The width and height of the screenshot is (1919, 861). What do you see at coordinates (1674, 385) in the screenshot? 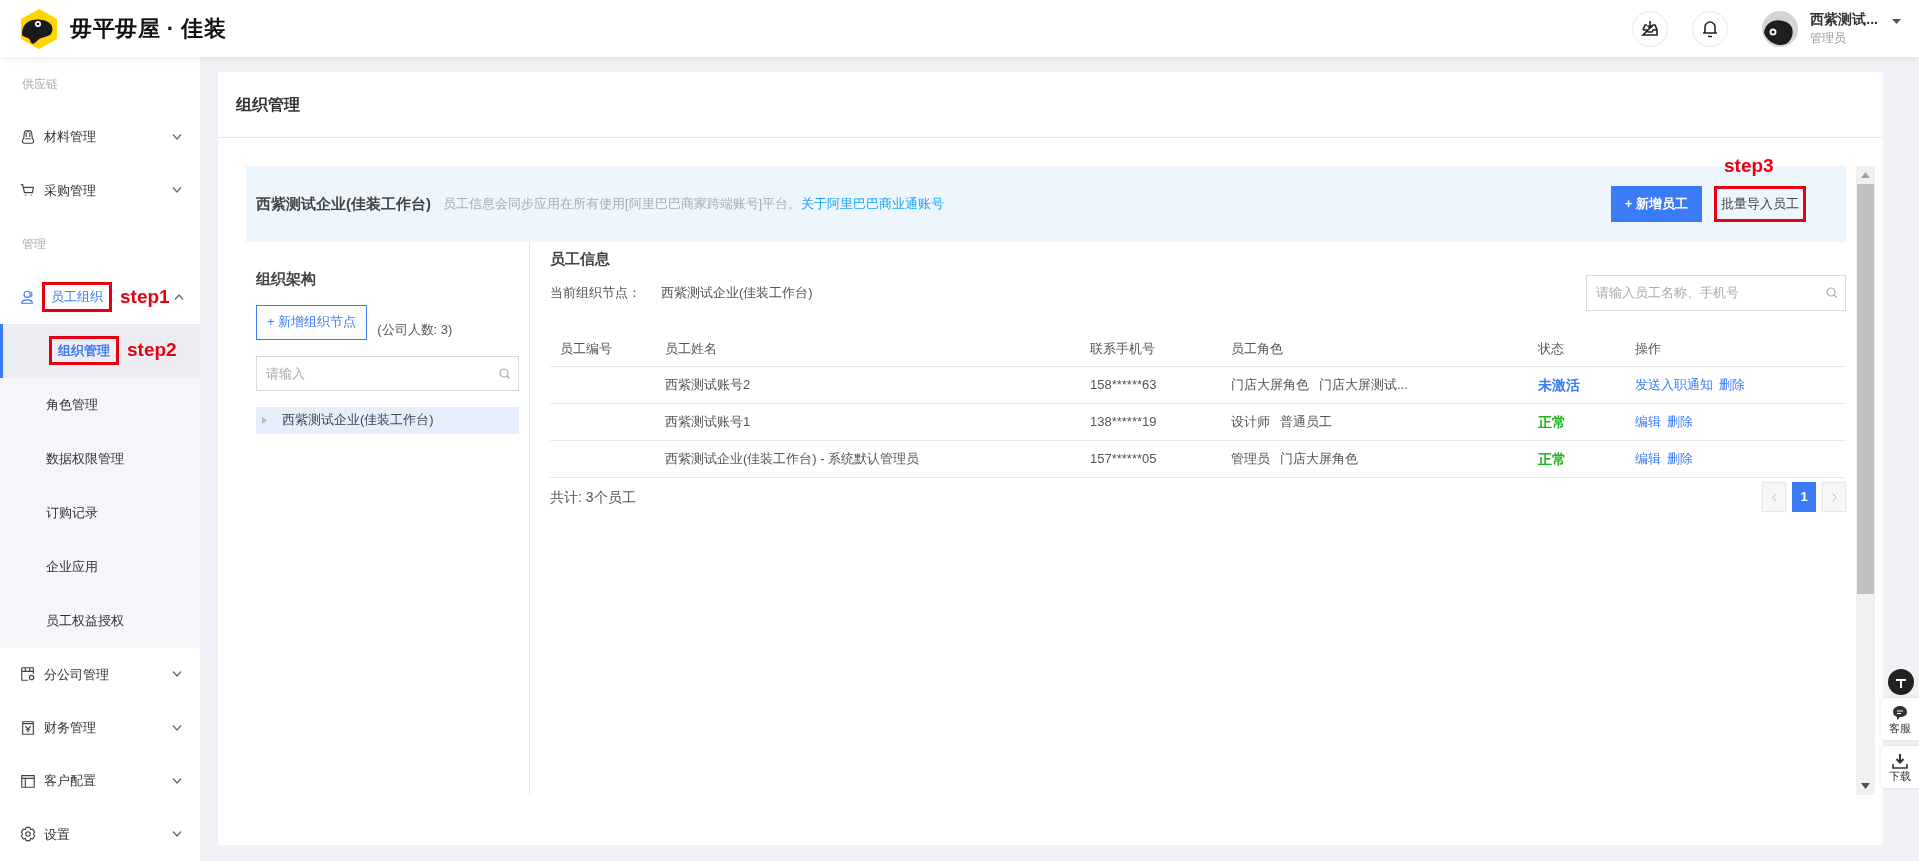
I see `action-link: 发送入职通知` at bounding box center [1674, 385].